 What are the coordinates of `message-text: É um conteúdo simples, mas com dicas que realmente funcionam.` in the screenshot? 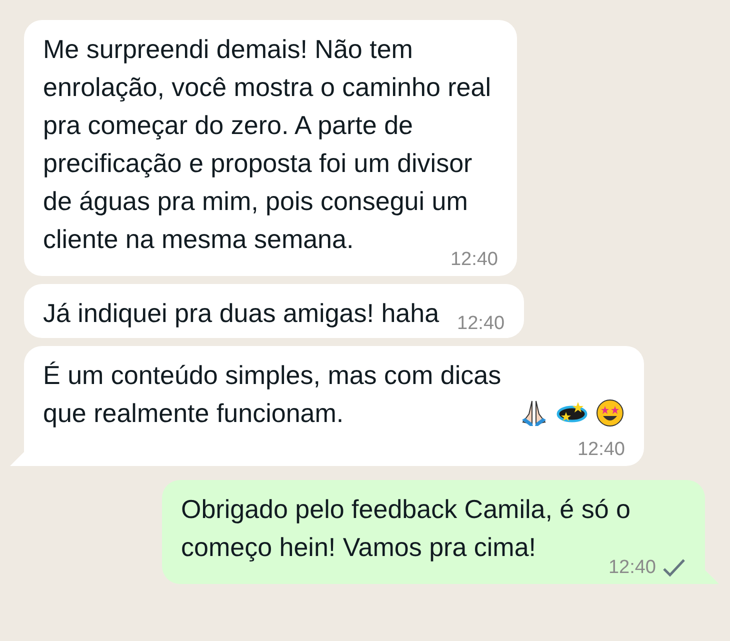 It's located at (272, 394).